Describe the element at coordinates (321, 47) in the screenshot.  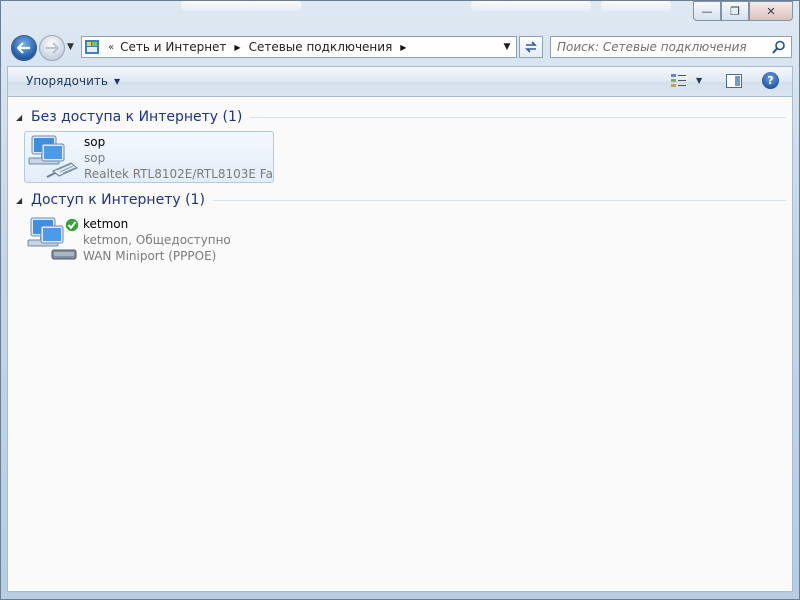
I see `breadcrumb-item-network-connections: Сетевые подключения` at that location.